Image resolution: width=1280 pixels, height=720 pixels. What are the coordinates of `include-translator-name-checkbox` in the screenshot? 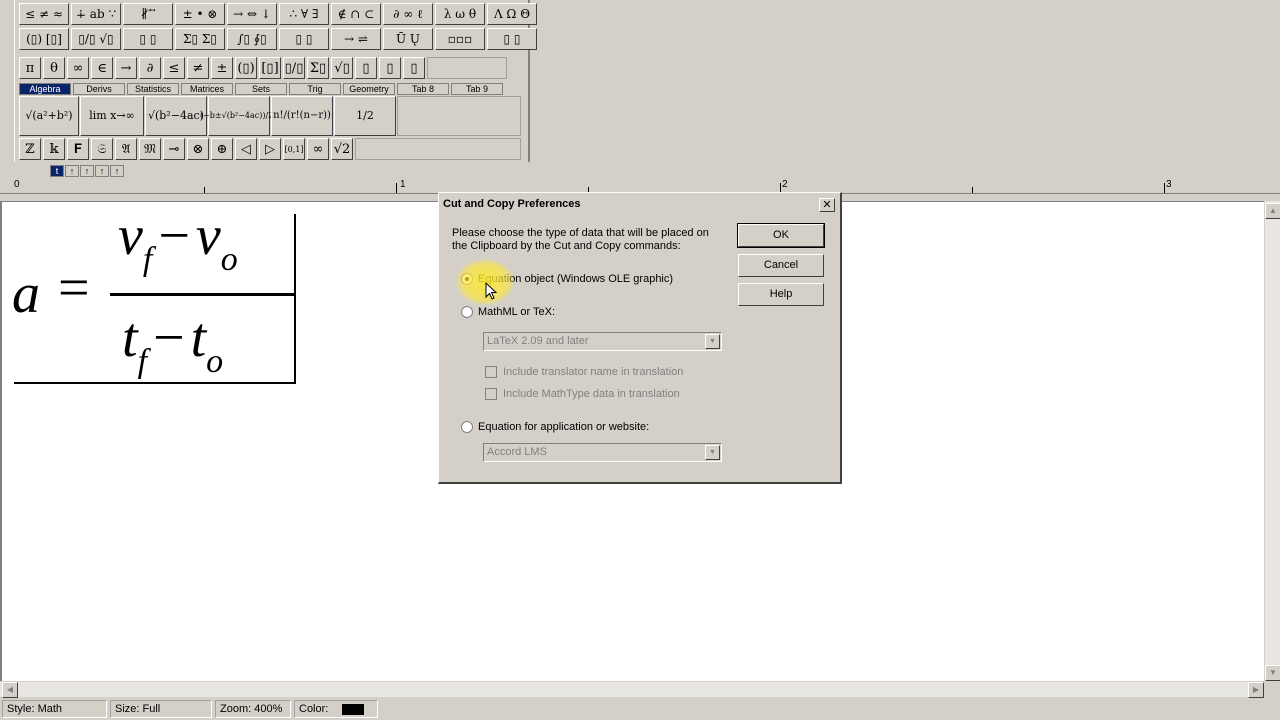 It's located at (491, 372).